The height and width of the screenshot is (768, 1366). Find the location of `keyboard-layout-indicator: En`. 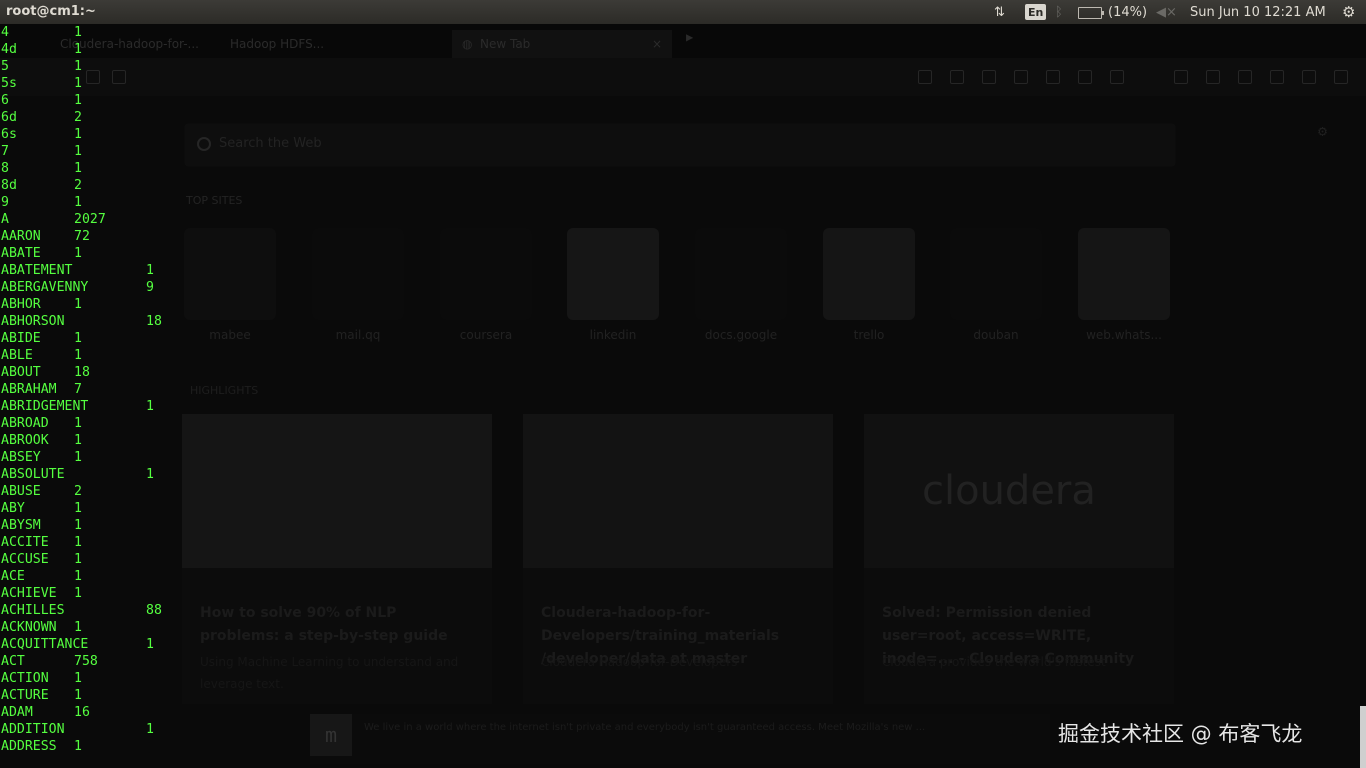

keyboard-layout-indicator: En is located at coordinates (1036, 12).